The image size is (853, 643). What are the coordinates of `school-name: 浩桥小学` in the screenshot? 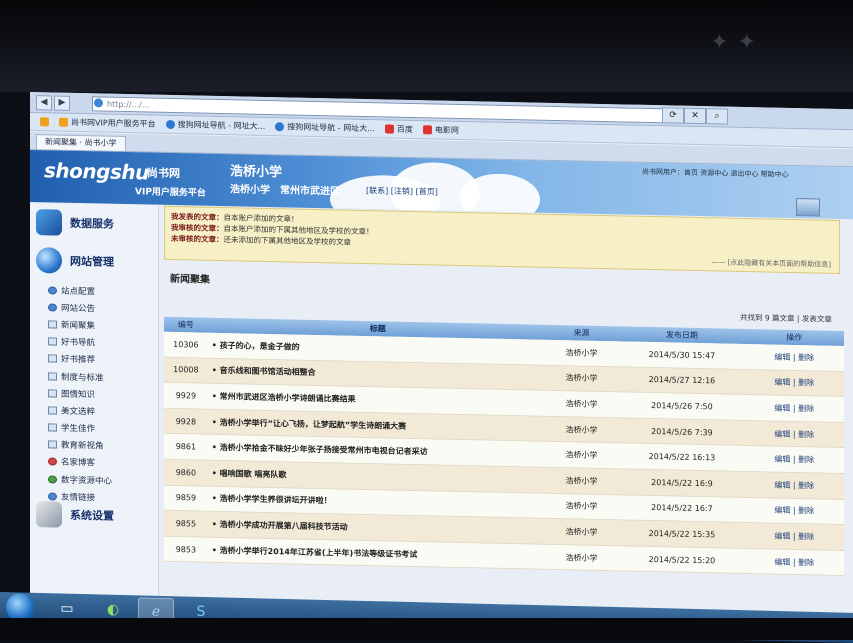 It's located at (250, 190).